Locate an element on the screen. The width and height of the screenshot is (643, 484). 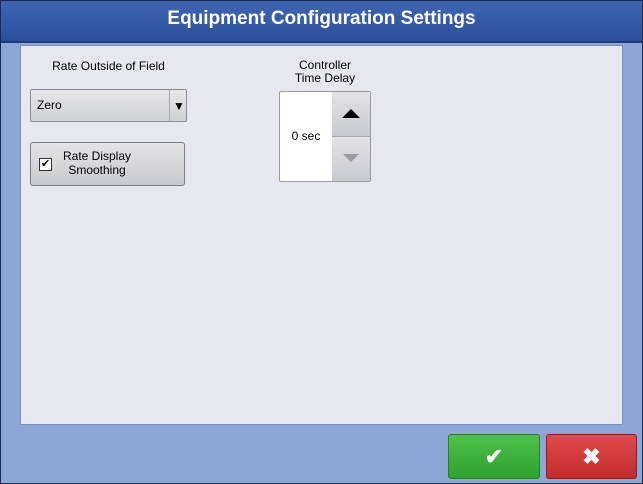
increase-button is located at coordinates (351, 114).